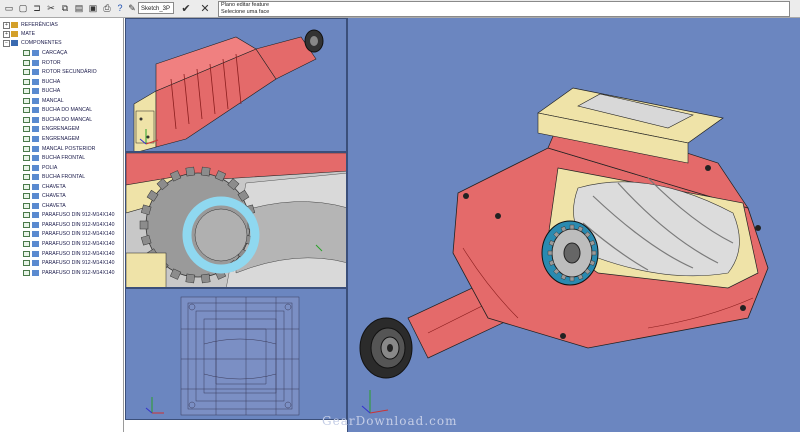  I want to click on gear-closeup-render, so click(236, 220).